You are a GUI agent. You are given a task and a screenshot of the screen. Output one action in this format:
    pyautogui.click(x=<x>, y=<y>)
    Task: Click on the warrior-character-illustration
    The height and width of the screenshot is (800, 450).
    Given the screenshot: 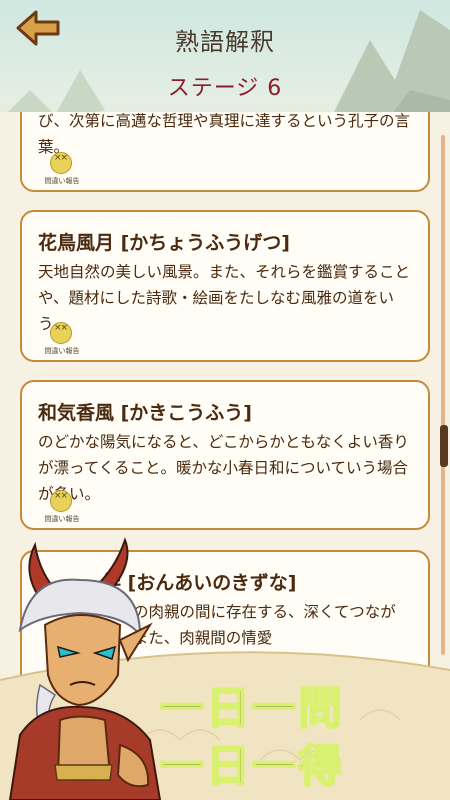 What is the action you would take?
    pyautogui.click(x=85, y=668)
    